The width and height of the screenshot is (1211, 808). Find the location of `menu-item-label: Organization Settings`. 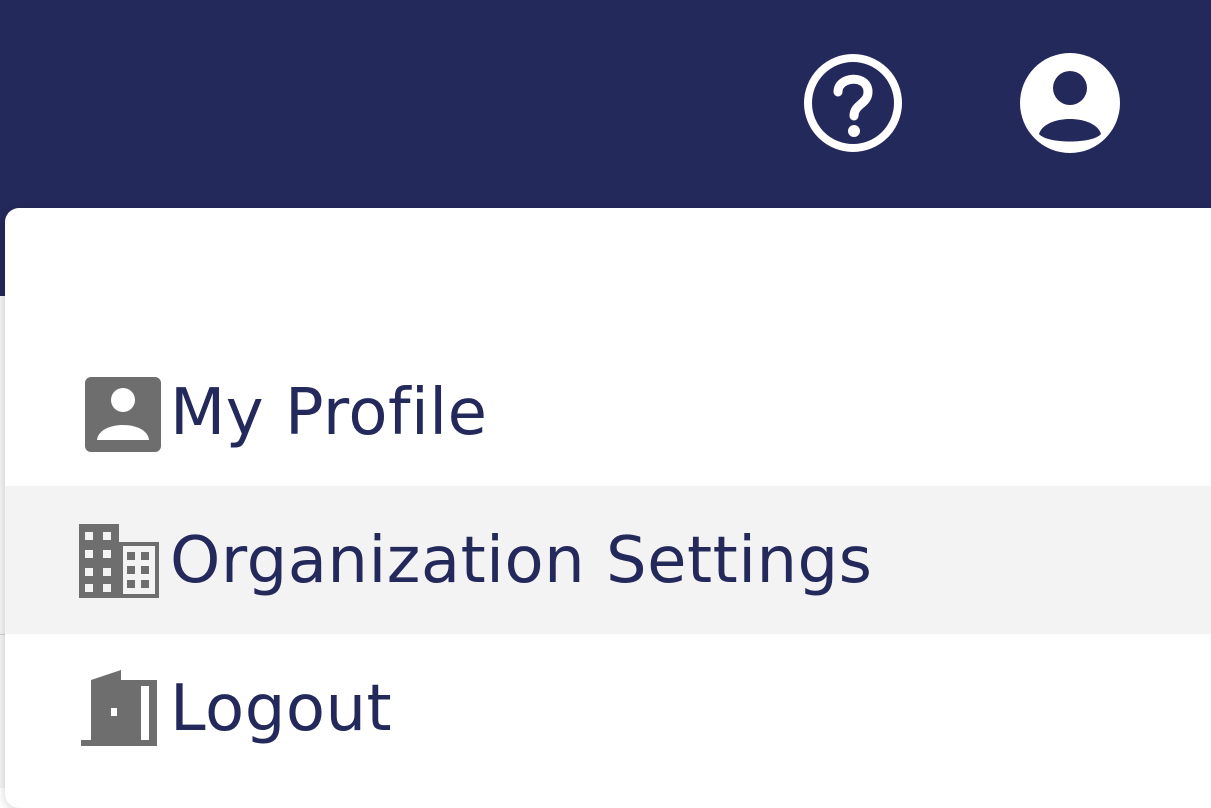

menu-item-label: Organization Settings is located at coordinates (521, 561).